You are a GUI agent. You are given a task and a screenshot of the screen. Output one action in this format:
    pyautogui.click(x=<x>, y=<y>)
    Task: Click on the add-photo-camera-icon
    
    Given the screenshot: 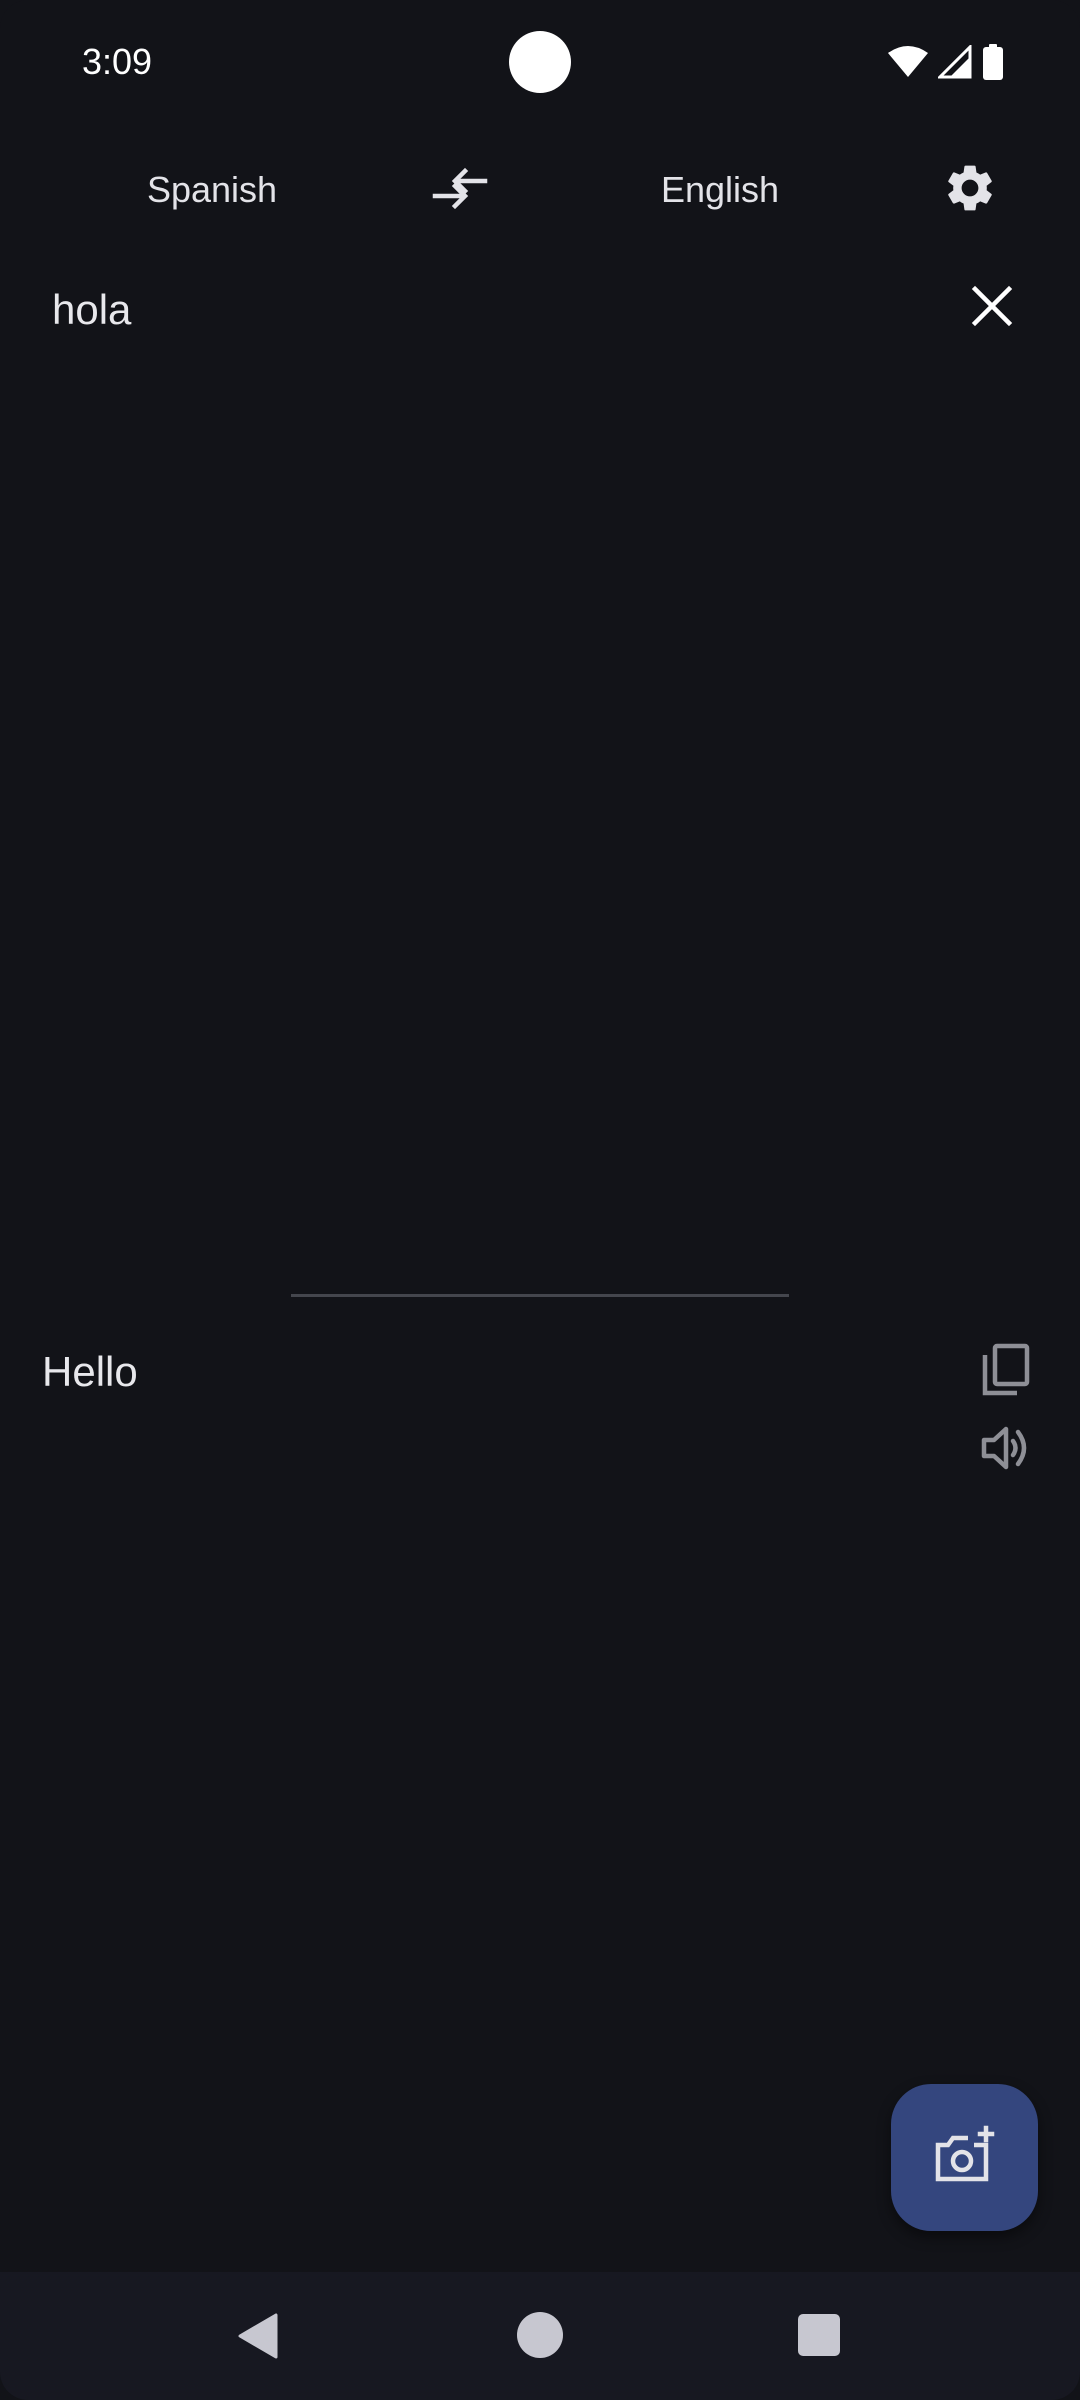 What is the action you would take?
    pyautogui.click(x=965, y=2157)
    